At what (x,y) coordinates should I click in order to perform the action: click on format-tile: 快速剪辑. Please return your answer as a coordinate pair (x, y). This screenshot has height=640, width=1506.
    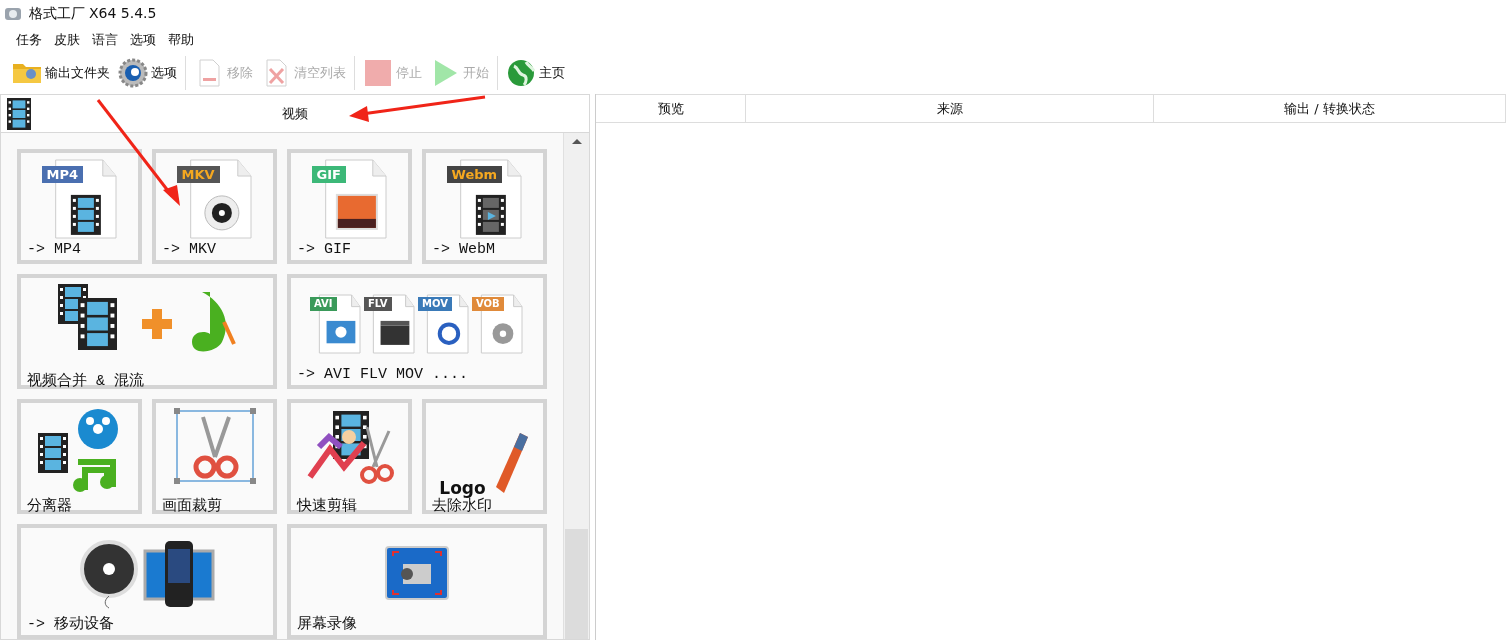
    Looking at the image, I should click on (349, 456).